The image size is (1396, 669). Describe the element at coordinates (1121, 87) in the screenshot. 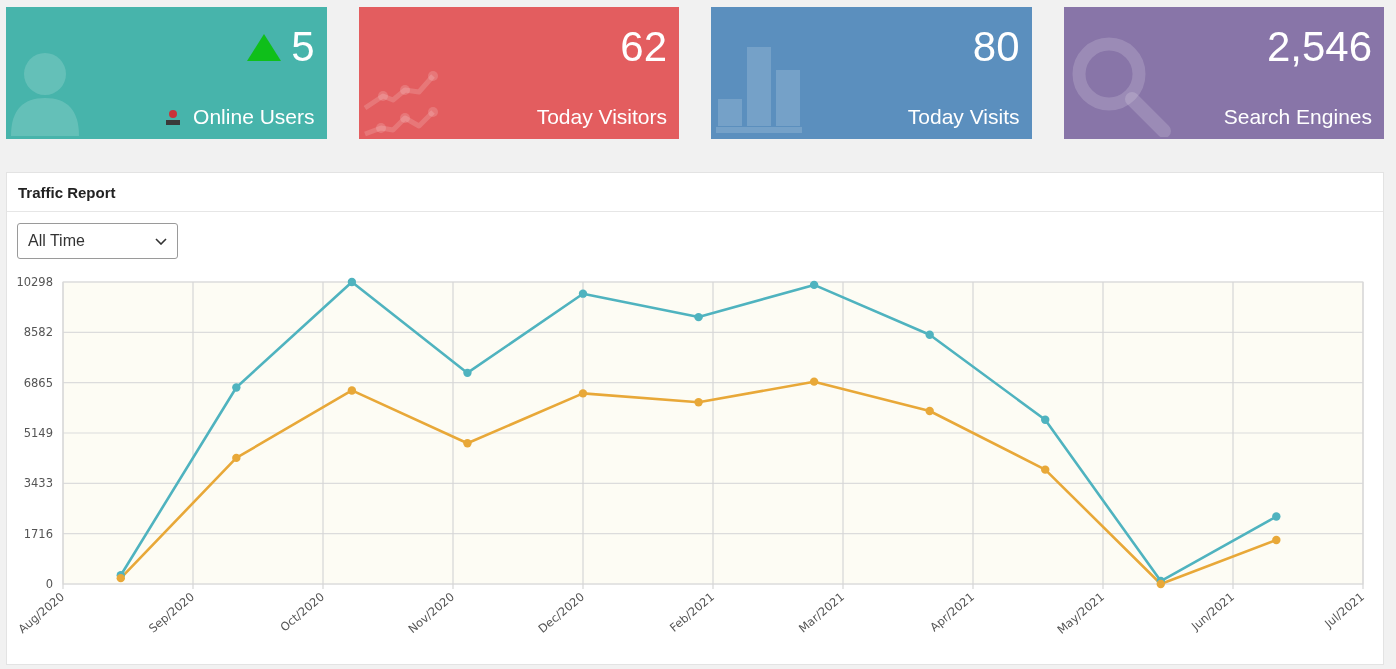

I see `magnifier-icon` at that location.